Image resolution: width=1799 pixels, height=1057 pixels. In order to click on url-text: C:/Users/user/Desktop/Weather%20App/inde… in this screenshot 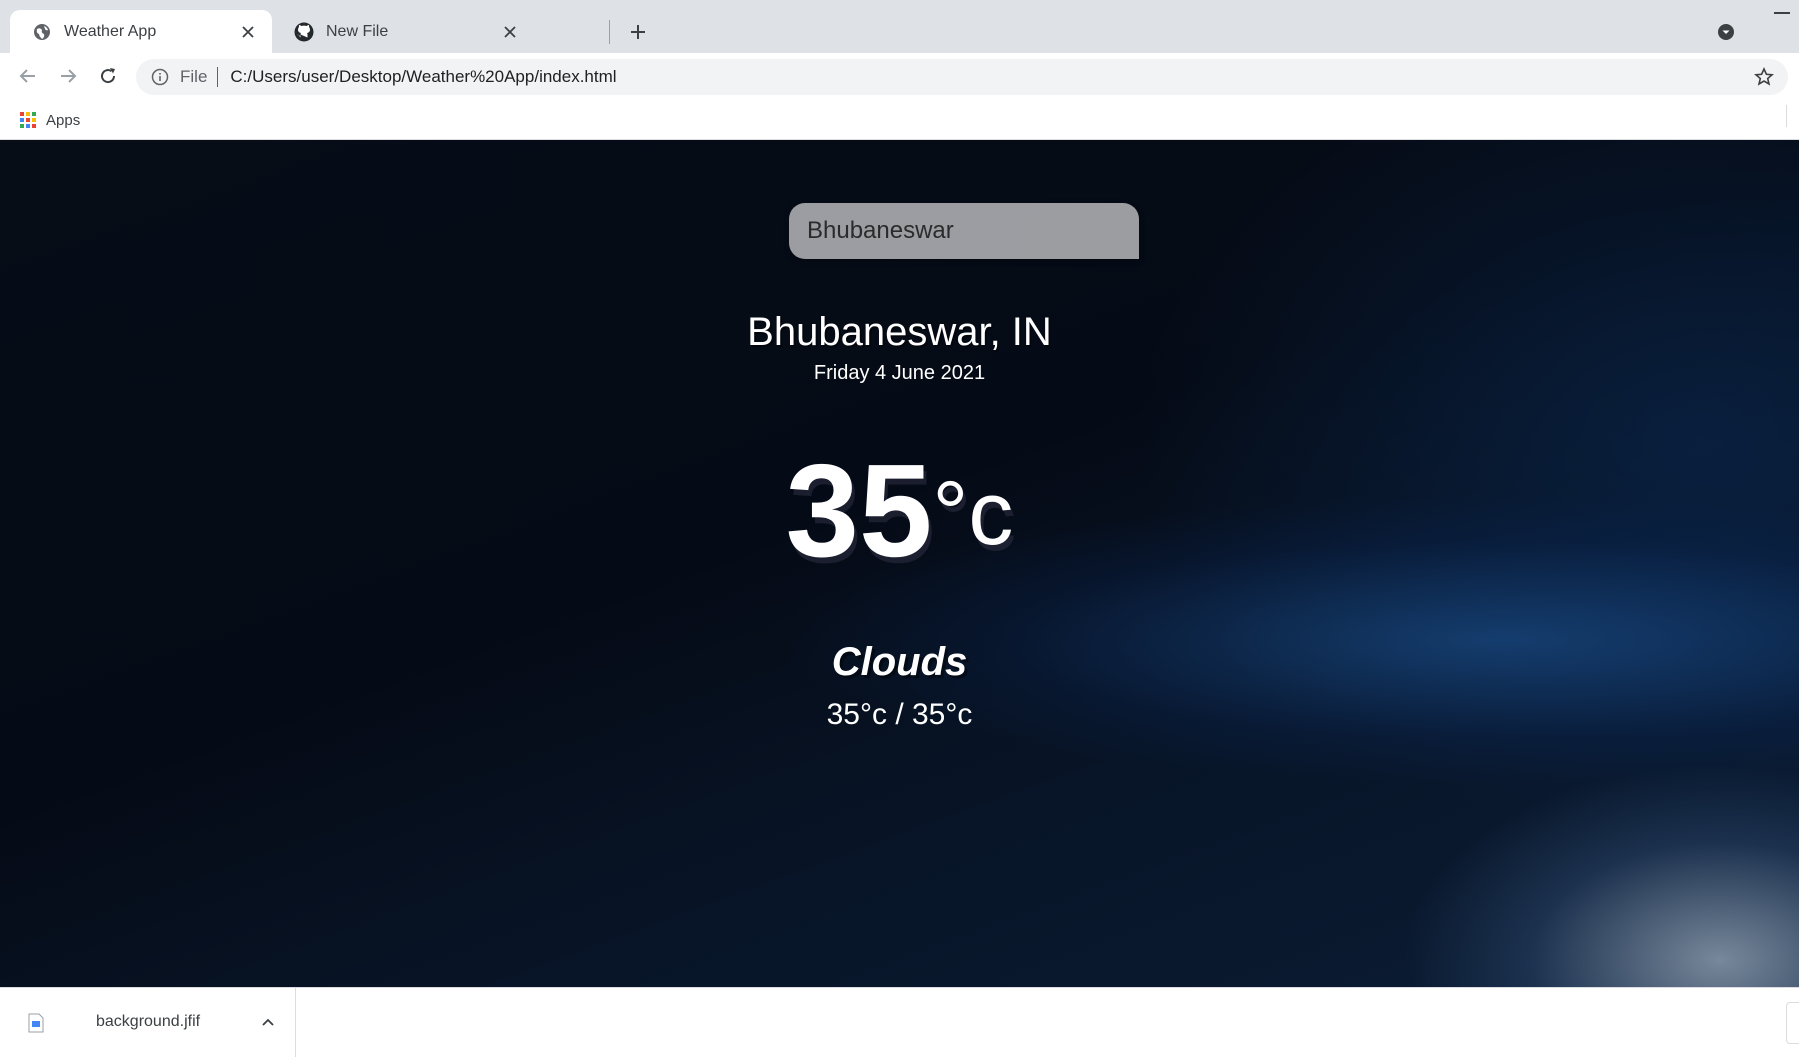, I will do `click(990, 77)`.